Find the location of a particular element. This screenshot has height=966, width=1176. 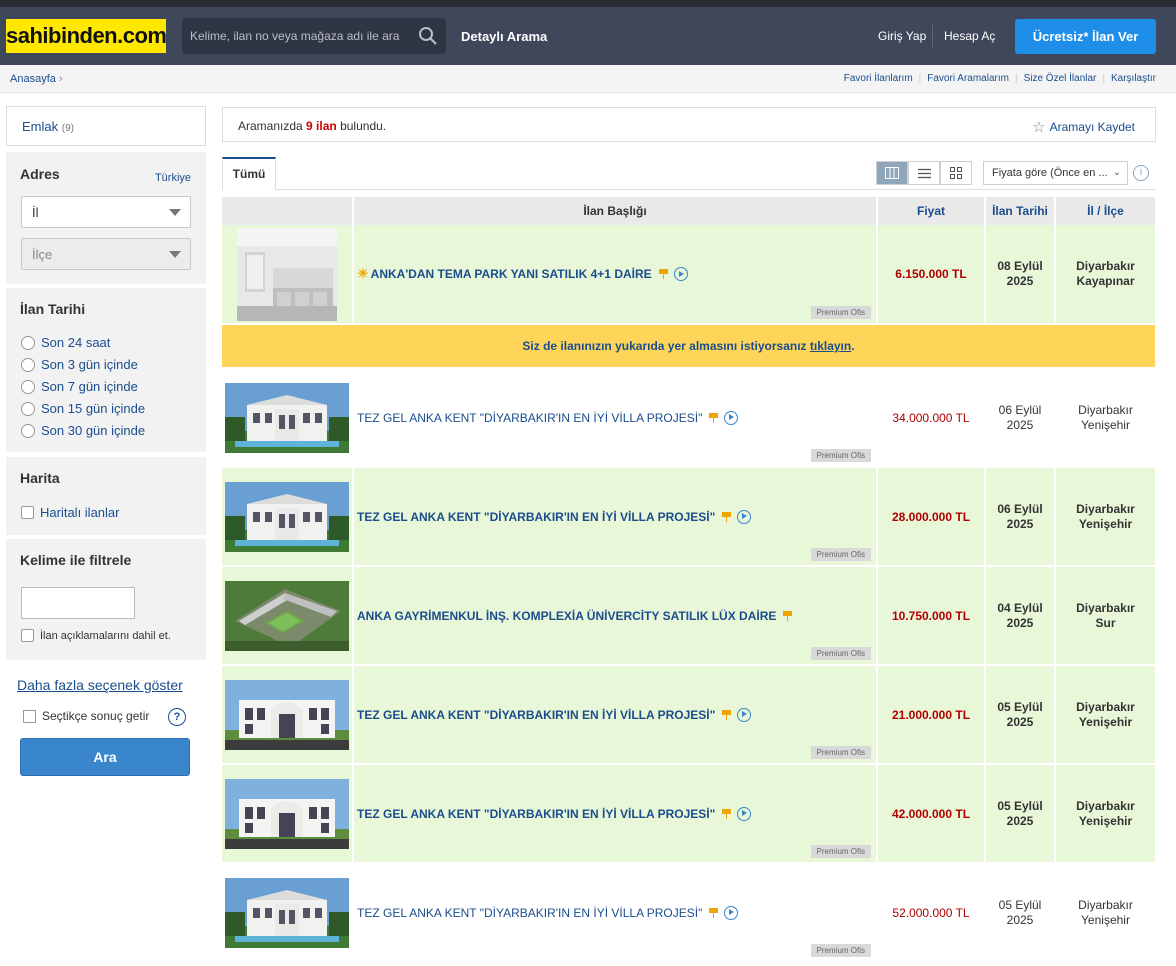

header-price: Fiyat is located at coordinates (931, 211).